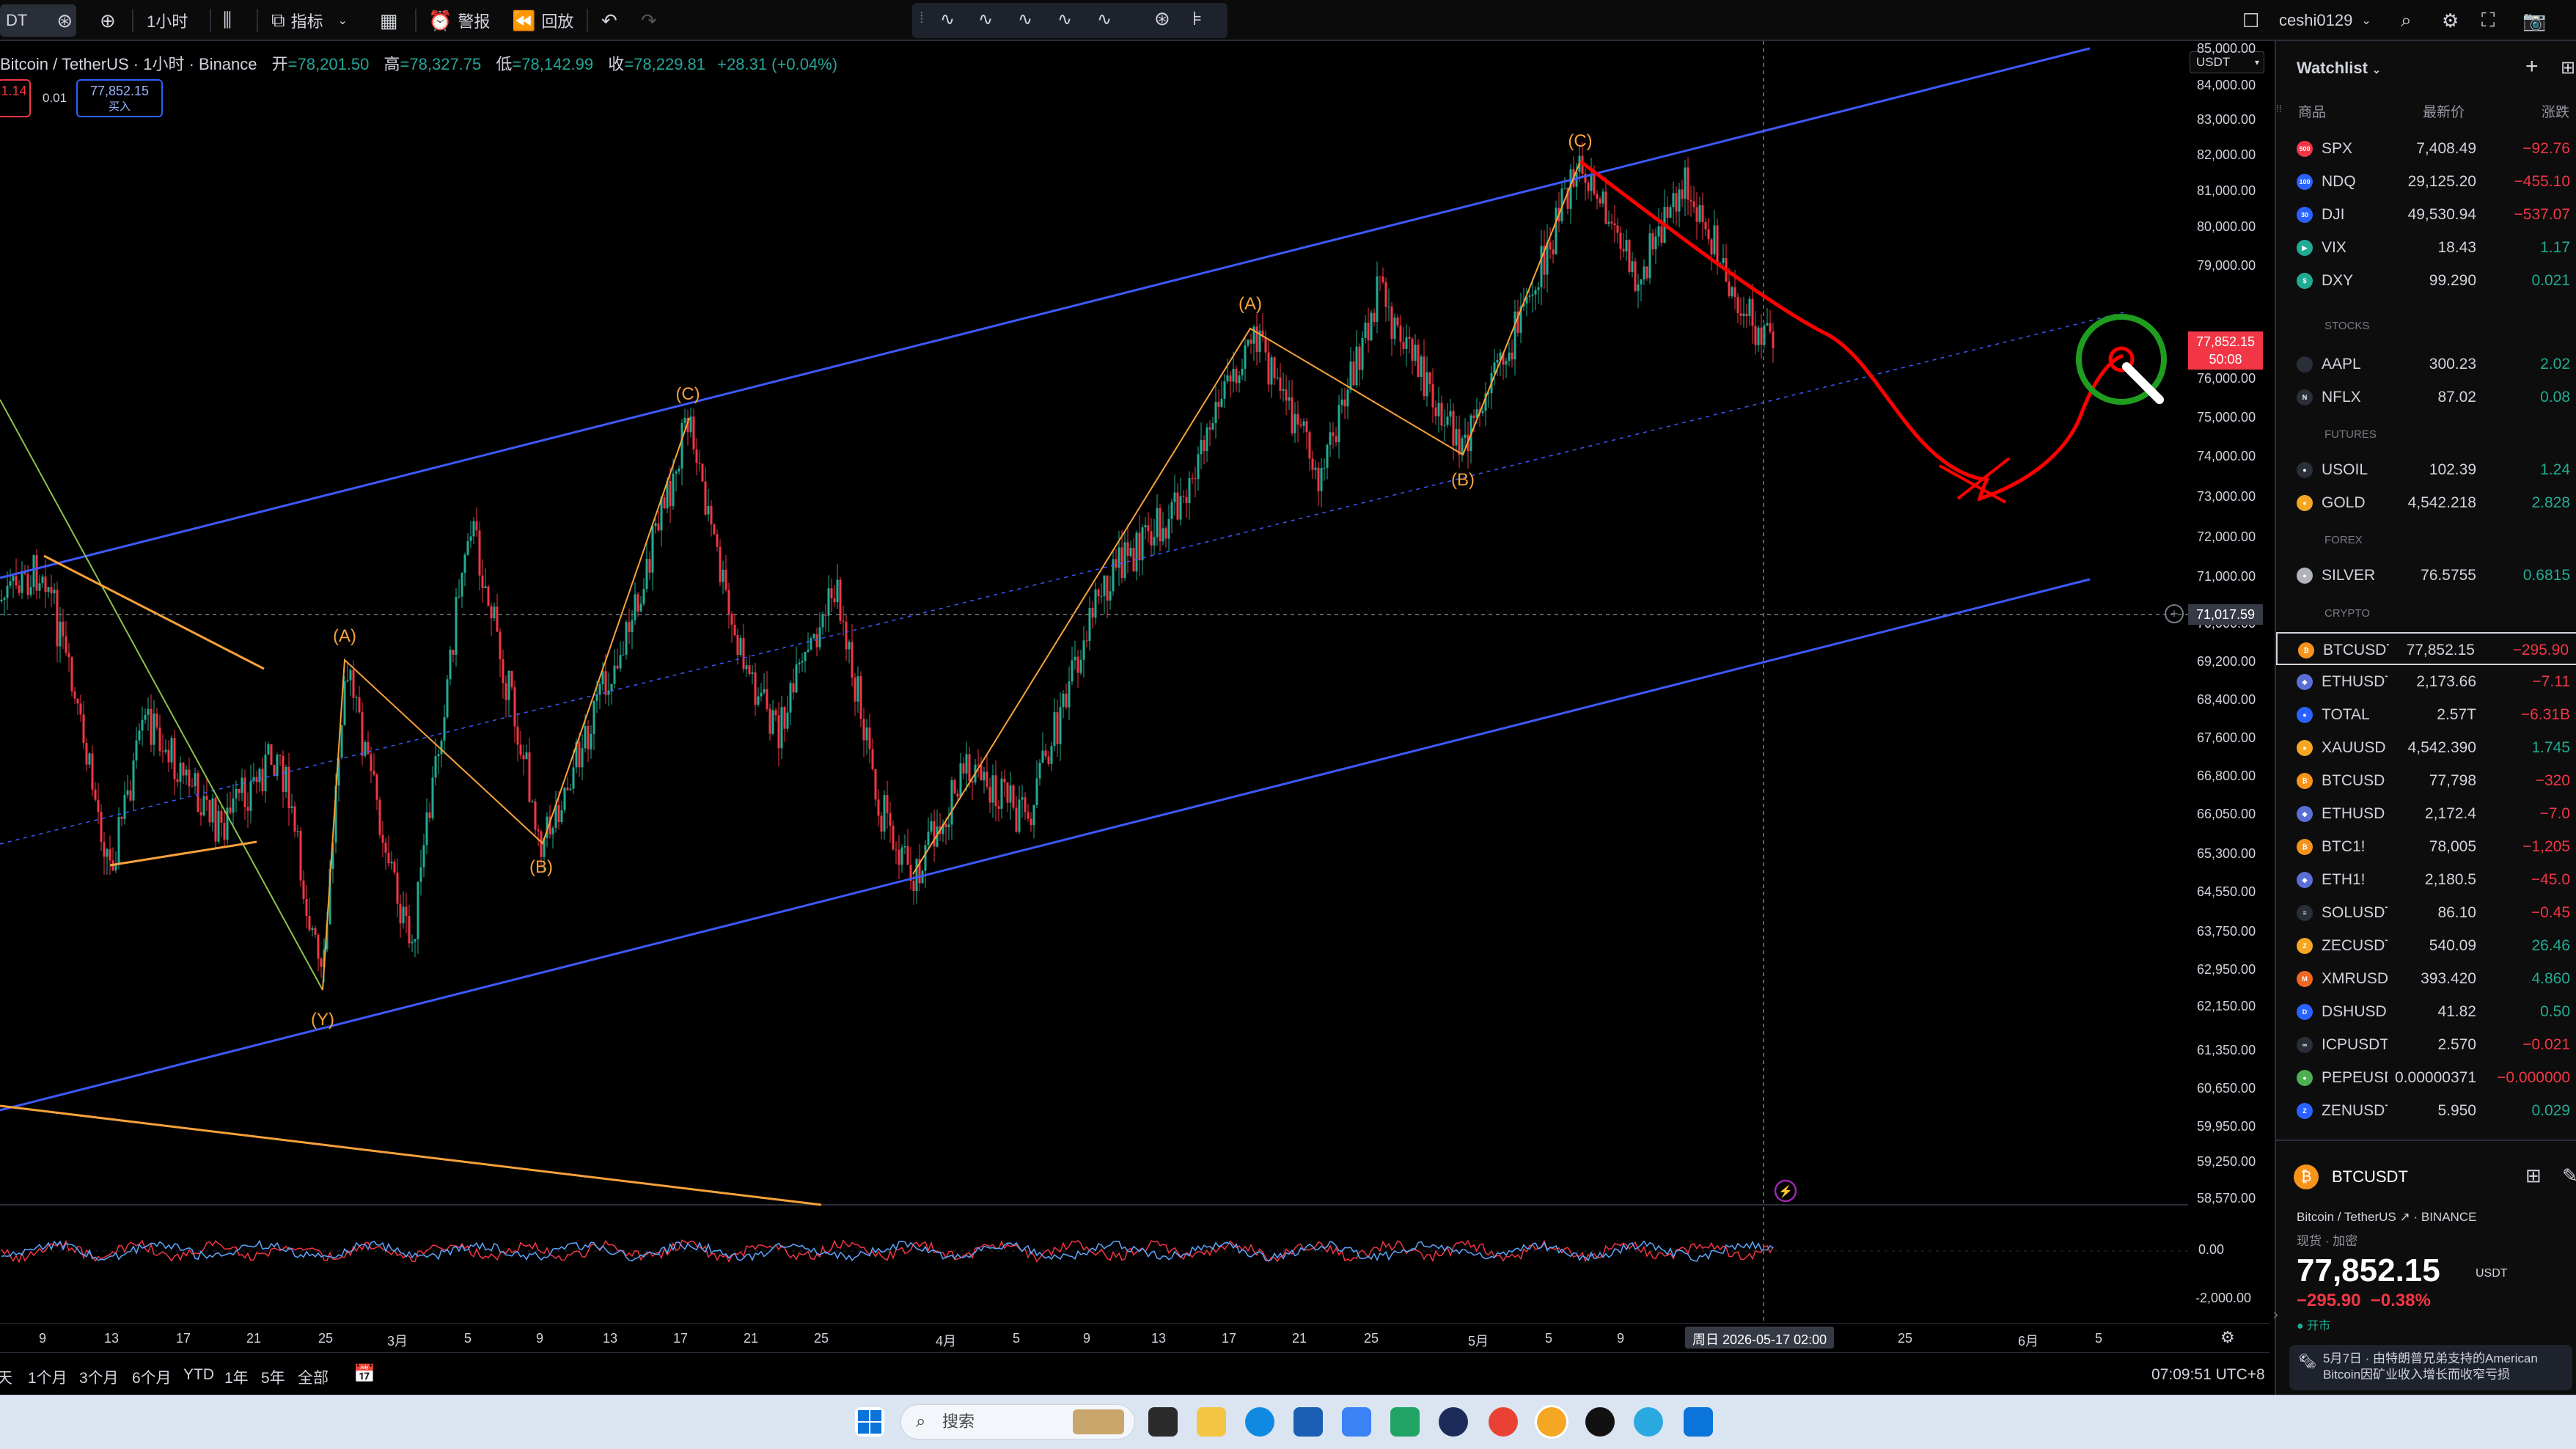 The height and width of the screenshot is (1449, 2576). What do you see at coordinates (152, 1377) in the screenshot?
I see `range-6m: 6个月` at bounding box center [152, 1377].